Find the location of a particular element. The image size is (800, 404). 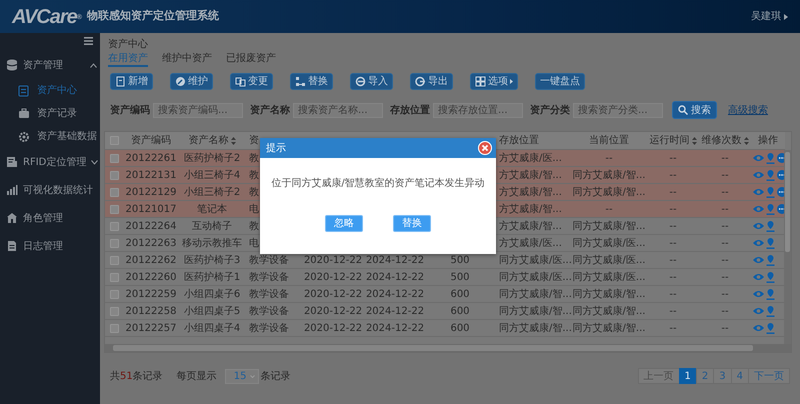

table-cell-text: 移动示教推车 is located at coordinates (212, 243).